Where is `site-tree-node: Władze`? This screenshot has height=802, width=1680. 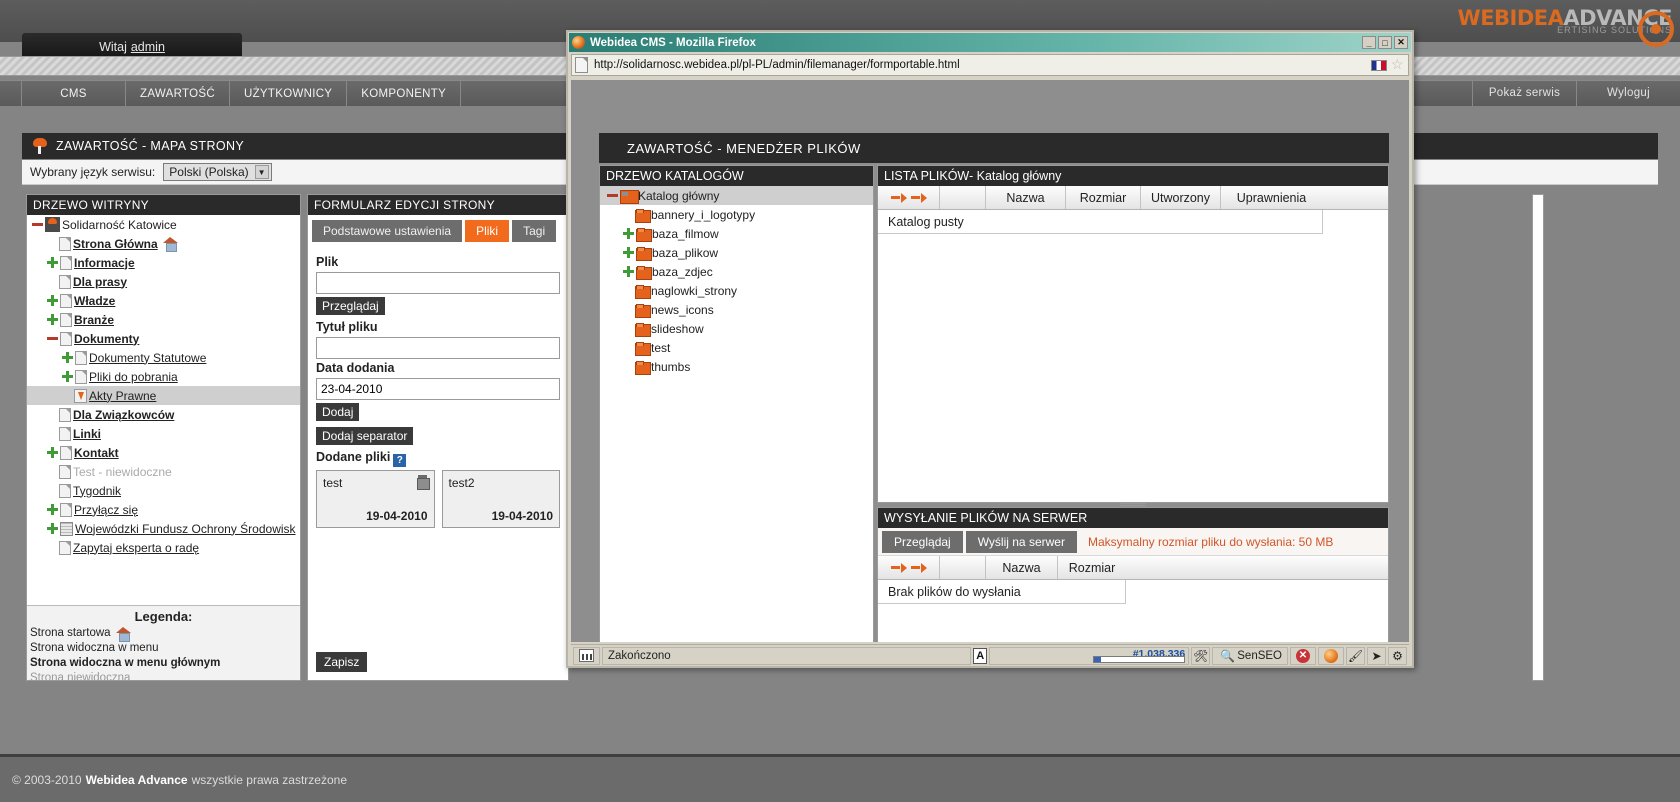
site-tree-node: Władze is located at coordinates (163, 300).